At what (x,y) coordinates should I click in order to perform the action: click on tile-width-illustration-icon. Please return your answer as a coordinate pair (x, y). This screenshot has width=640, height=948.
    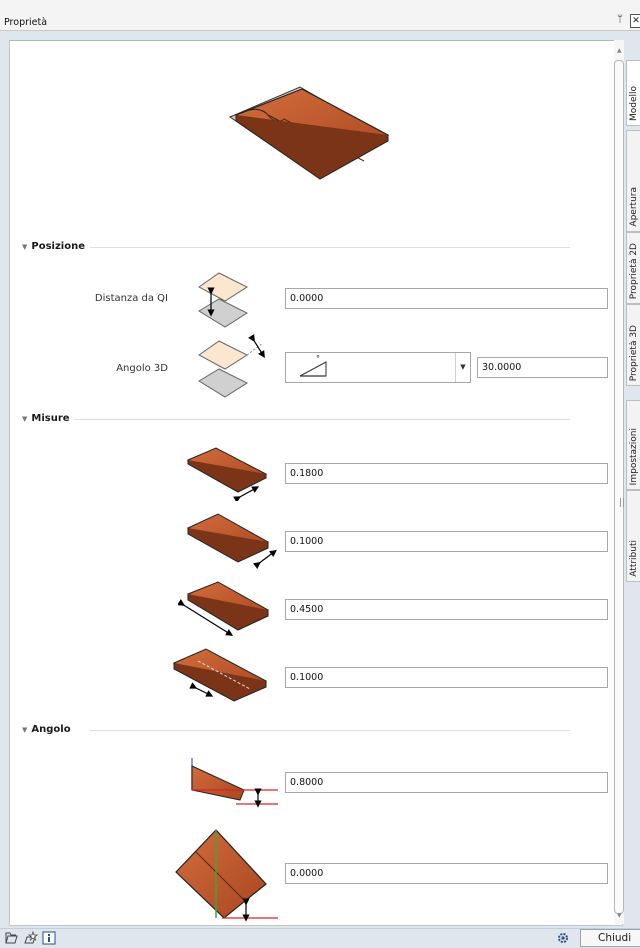
    Looking at the image, I should click on (227, 474).